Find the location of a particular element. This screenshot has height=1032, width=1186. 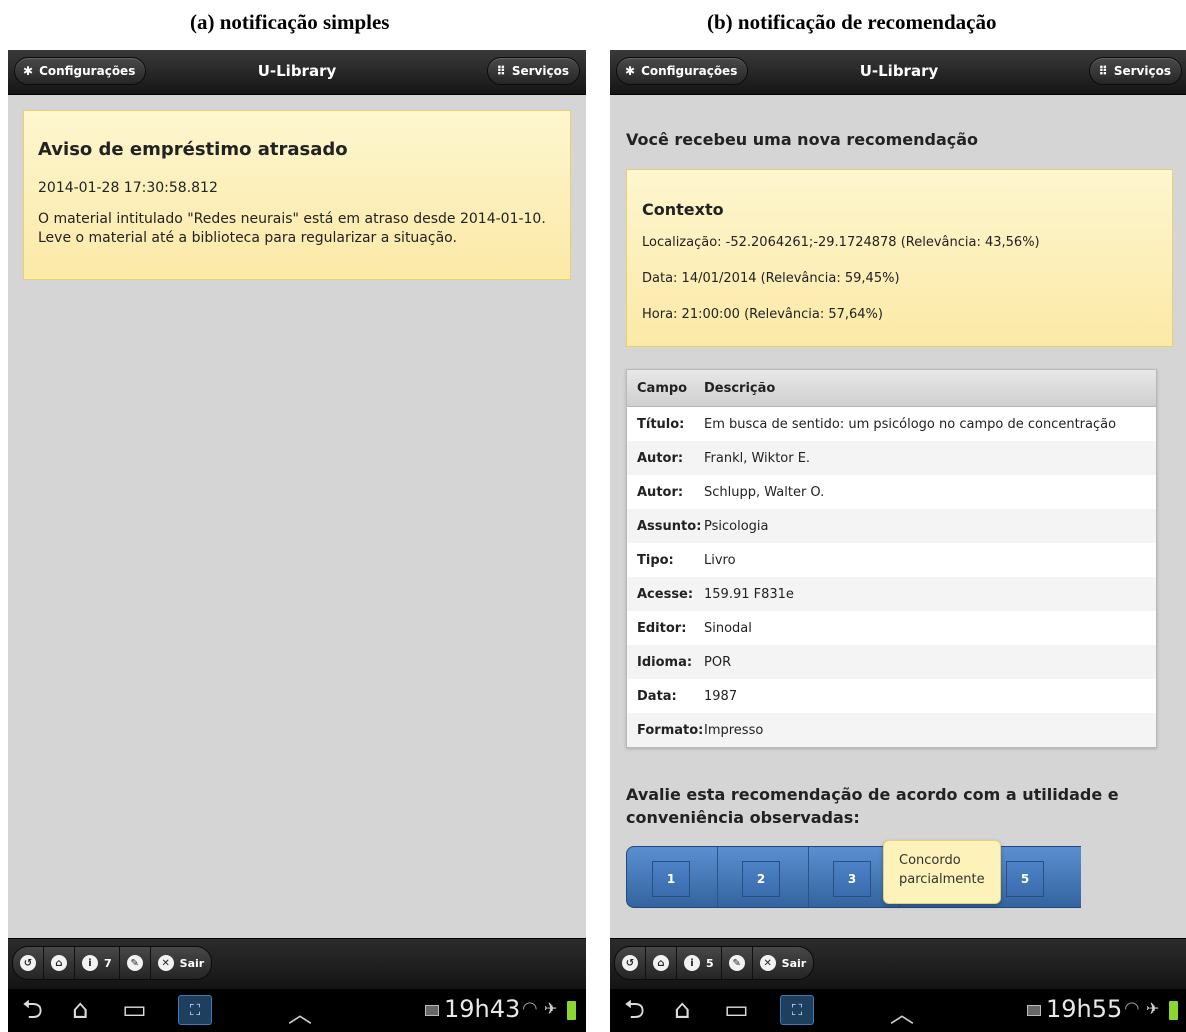

android-system-bar: ⮌ ⌂ ▭ ⛶ ︿ 19h43 ◠ ✈ is located at coordinates (297, 1010).